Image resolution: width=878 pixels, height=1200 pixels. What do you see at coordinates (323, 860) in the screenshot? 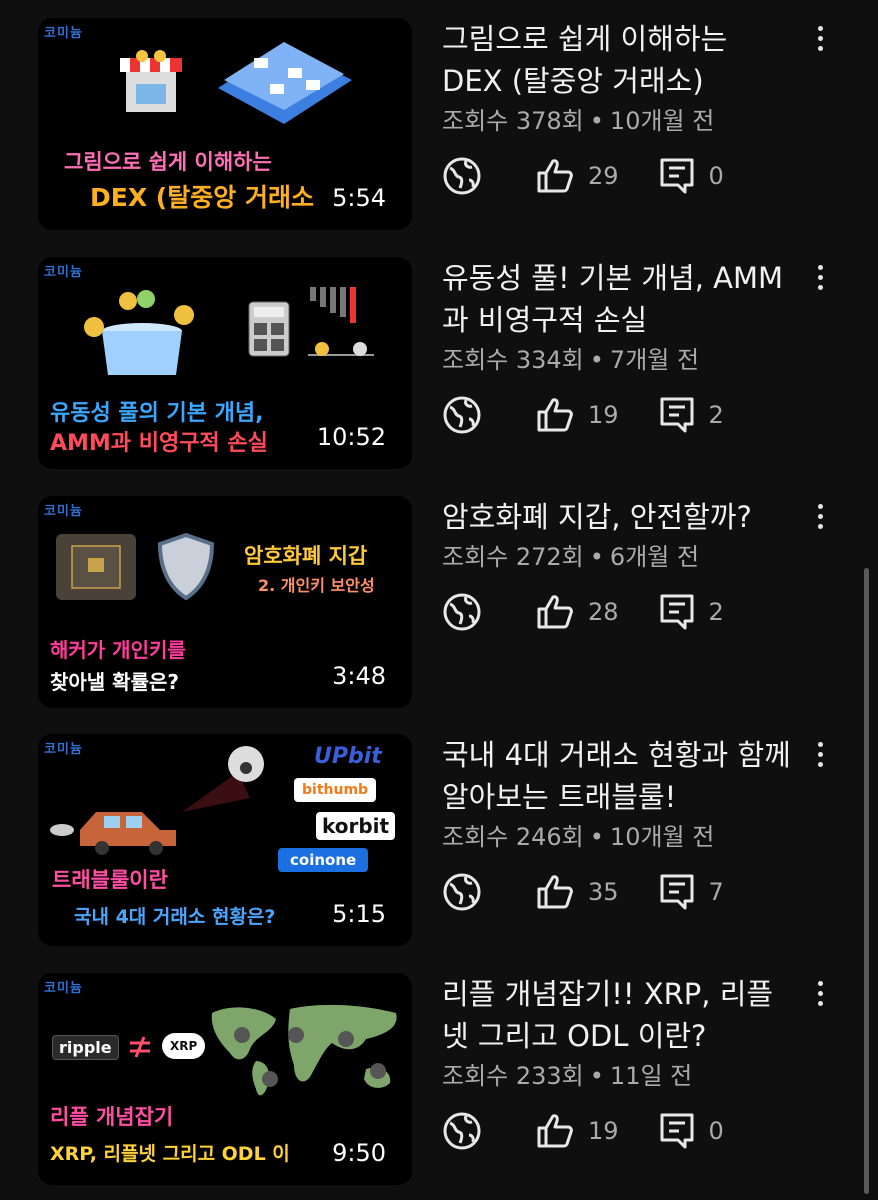
I see `coinone-logo: coinone` at bounding box center [323, 860].